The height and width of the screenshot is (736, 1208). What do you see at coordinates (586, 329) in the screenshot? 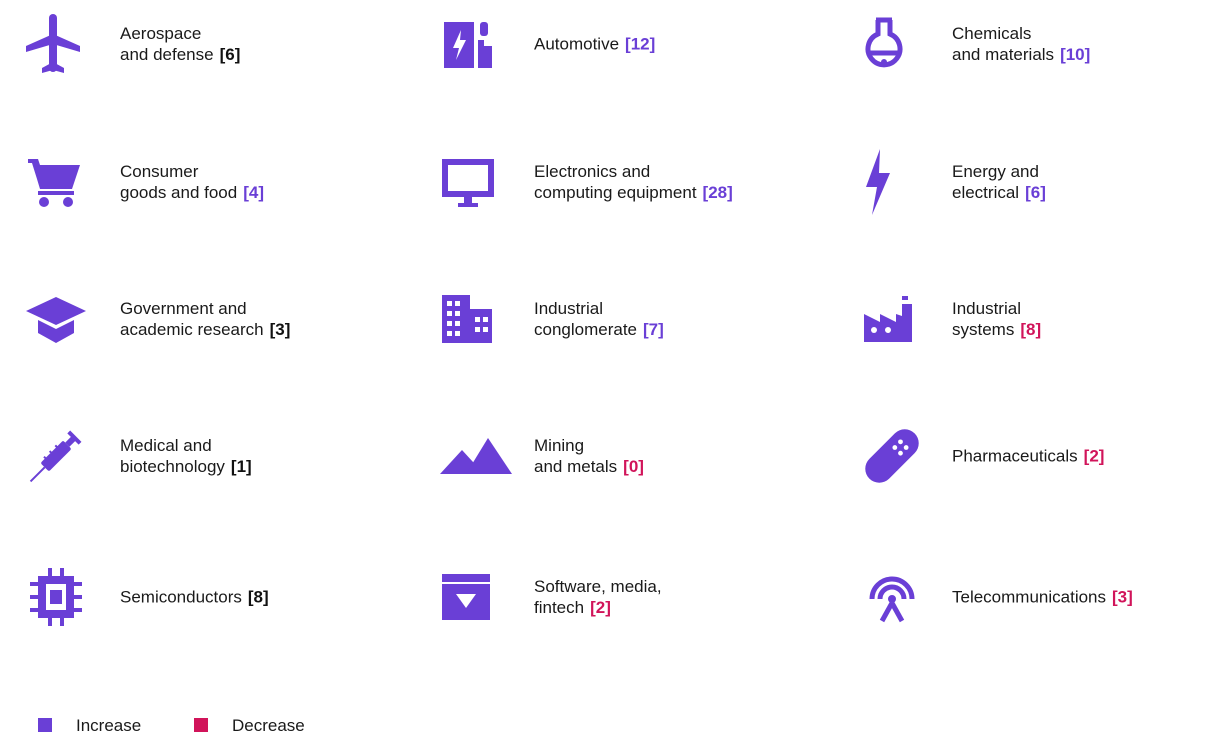
I see `industry-name-text: conglomerate` at bounding box center [586, 329].